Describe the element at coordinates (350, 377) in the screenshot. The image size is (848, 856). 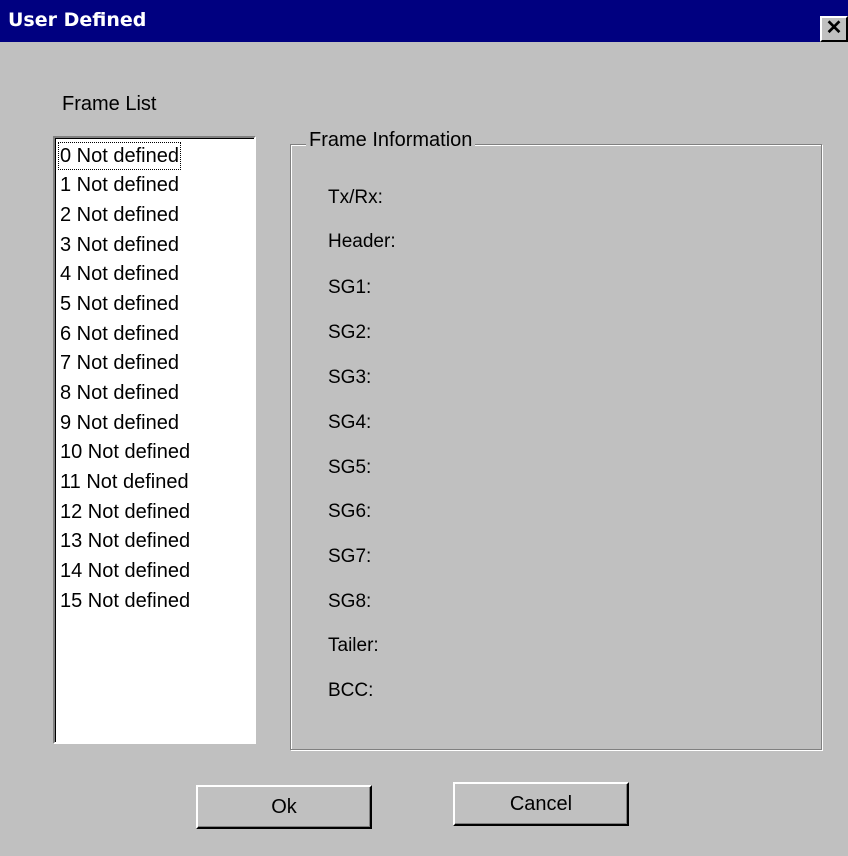
I see `field-label-sg3: SG3:` at that location.